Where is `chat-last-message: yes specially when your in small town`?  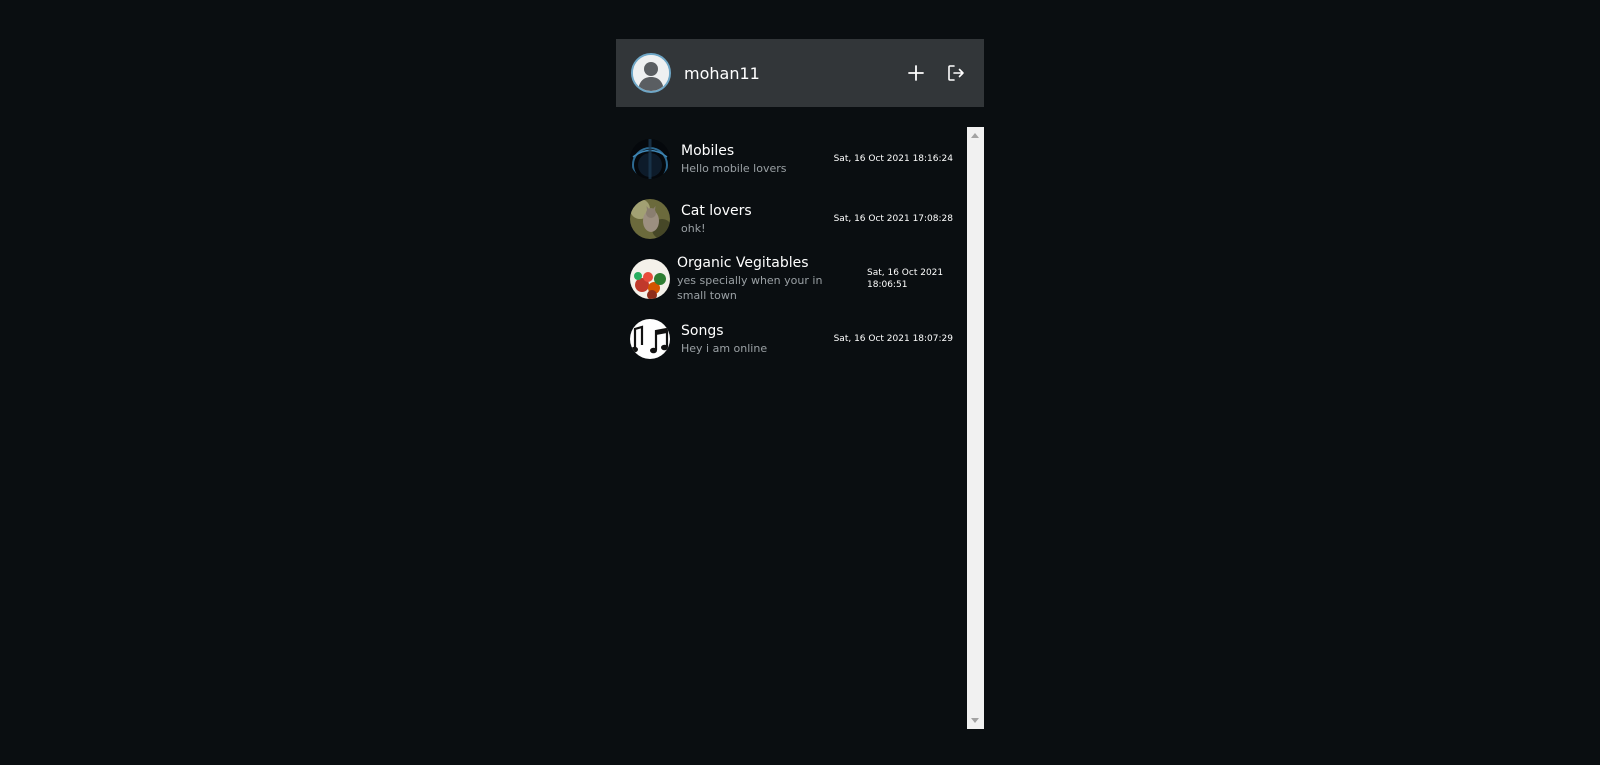 chat-last-message: yes specially when your in small town is located at coordinates (750, 288).